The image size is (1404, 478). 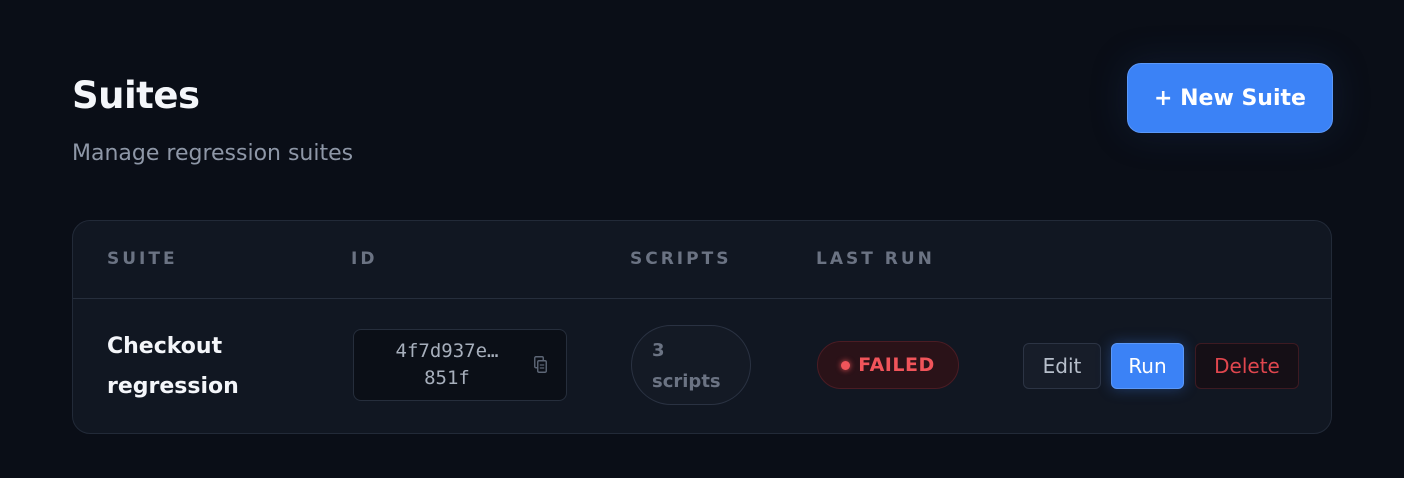 I want to click on copy-icon, so click(x=540, y=364).